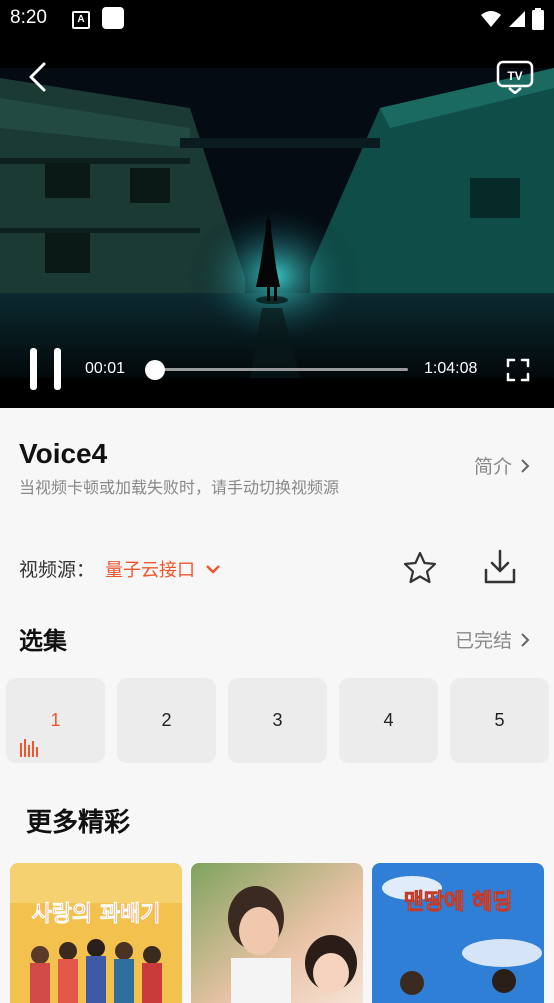 This screenshot has width=554, height=1003. What do you see at coordinates (518, 370) in the screenshot?
I see `fullscreen-icon` at bounding box center [518, 370].